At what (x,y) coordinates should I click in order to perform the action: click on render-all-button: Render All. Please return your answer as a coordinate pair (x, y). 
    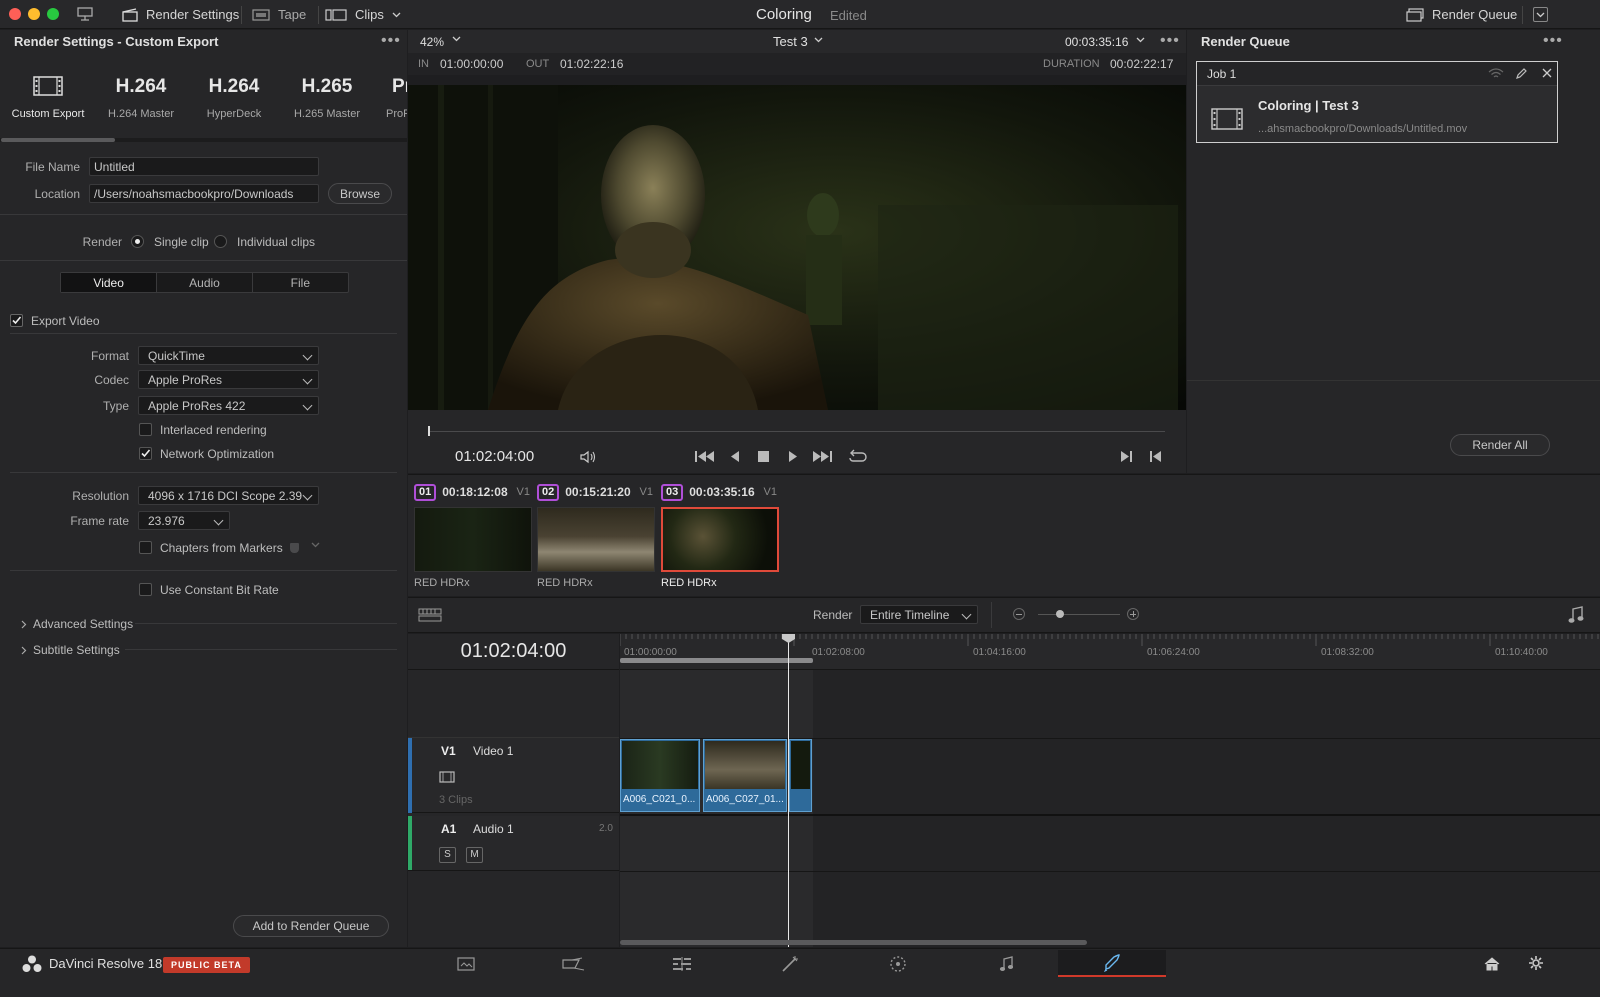
    Looking at the image, I should click on (1500, 445).